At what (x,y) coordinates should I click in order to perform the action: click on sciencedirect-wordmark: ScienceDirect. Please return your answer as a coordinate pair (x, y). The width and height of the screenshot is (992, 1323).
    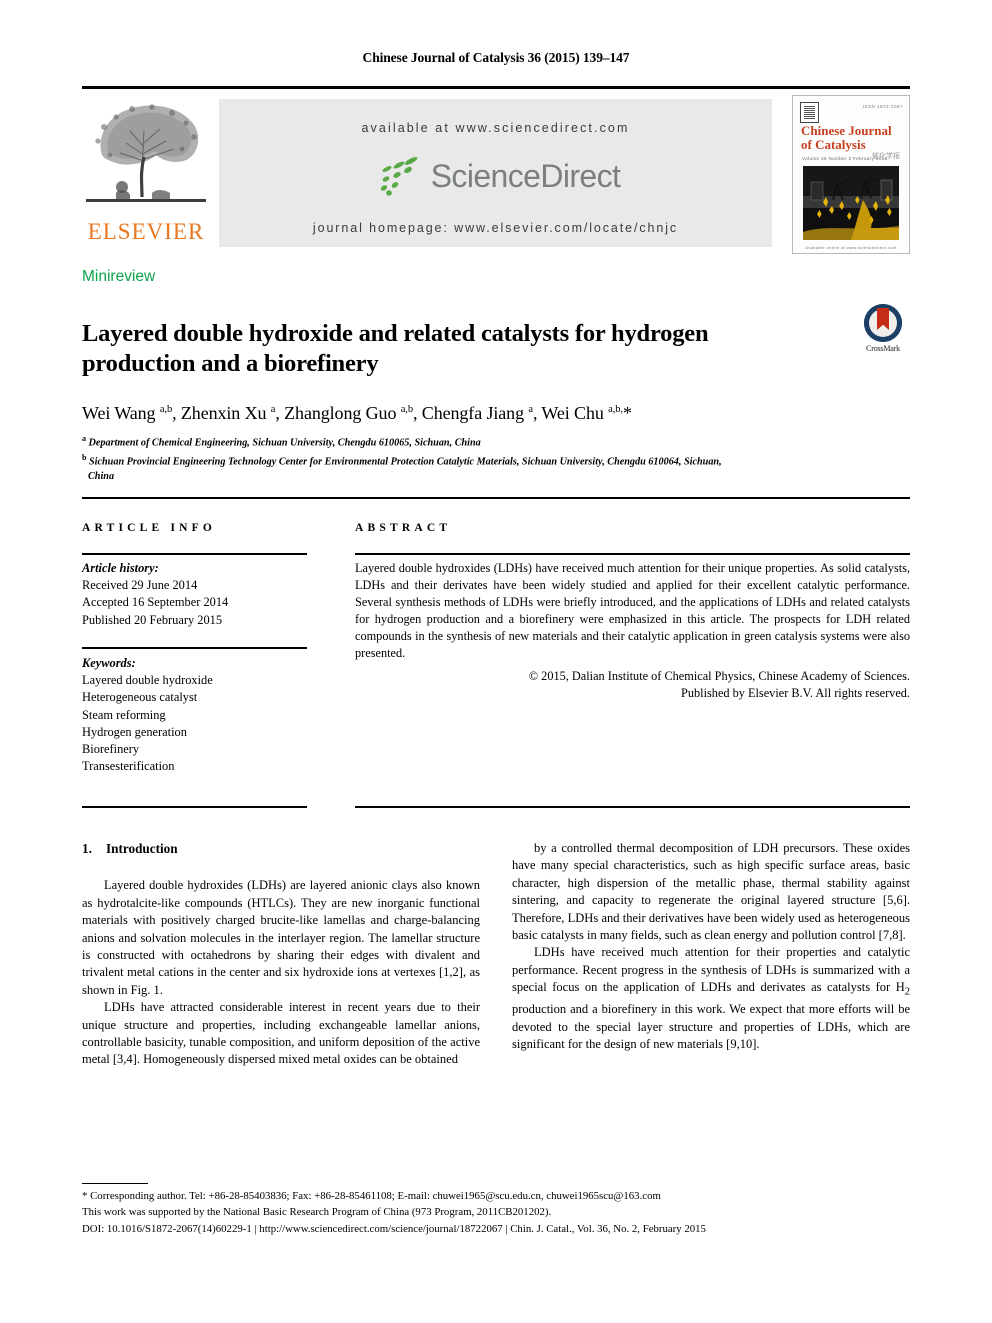
    Looking at the image, I should click on (525, 175).